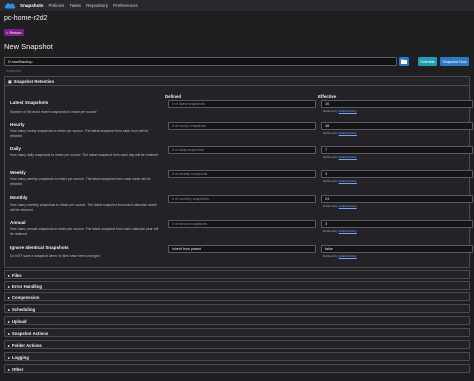 The image size is (474, 381). What do you see at coordinates (14, 32) in the screenshot?
I see `return-button: < Return` at bounding box center [14, 32].